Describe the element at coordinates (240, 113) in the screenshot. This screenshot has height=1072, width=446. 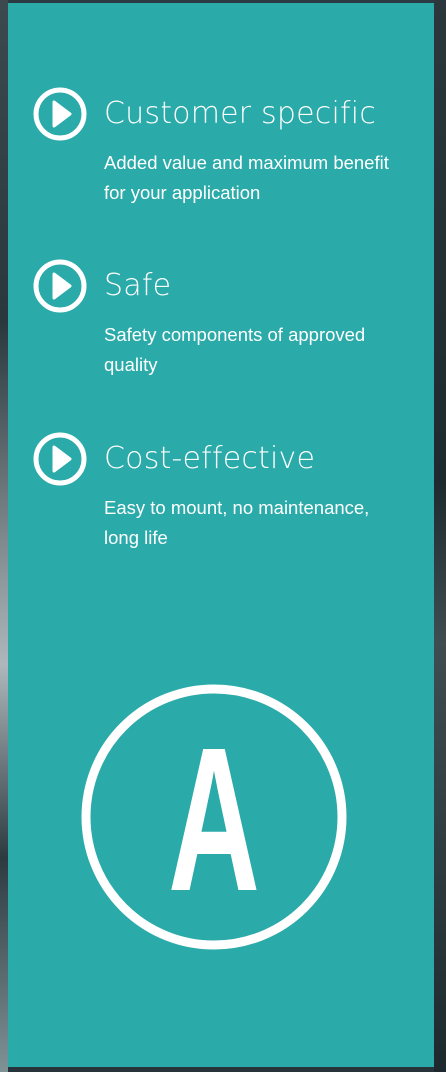
I see `feature-title: Customer specific` at that location.